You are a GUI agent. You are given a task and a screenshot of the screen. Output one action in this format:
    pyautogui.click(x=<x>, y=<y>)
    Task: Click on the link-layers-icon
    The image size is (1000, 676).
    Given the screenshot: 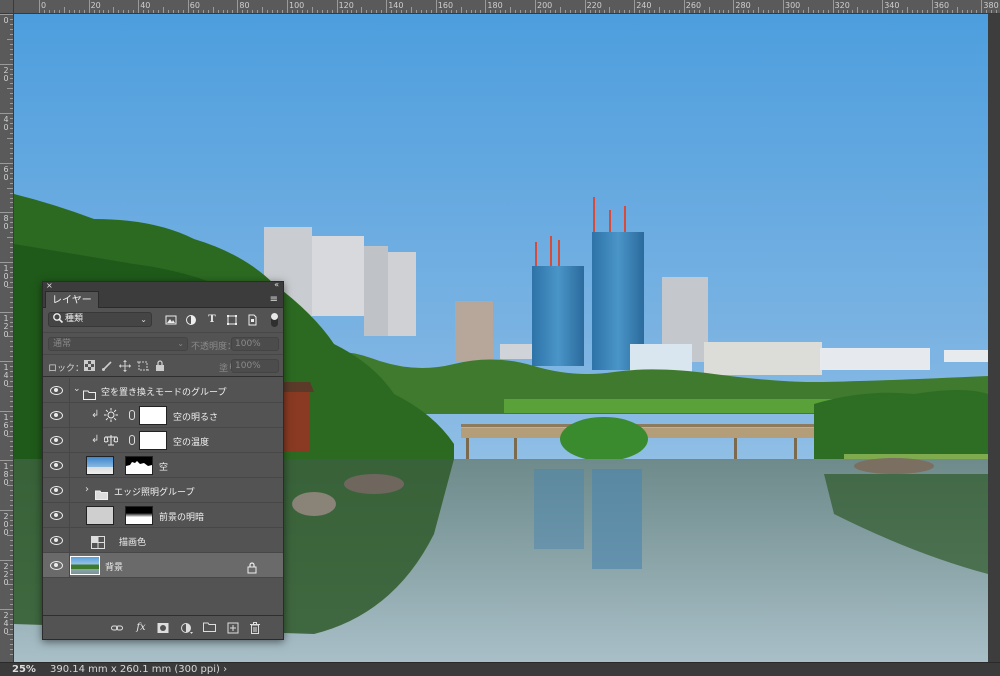 What is the action you would take?
    pyautogui.click(x=117, y=628)
    